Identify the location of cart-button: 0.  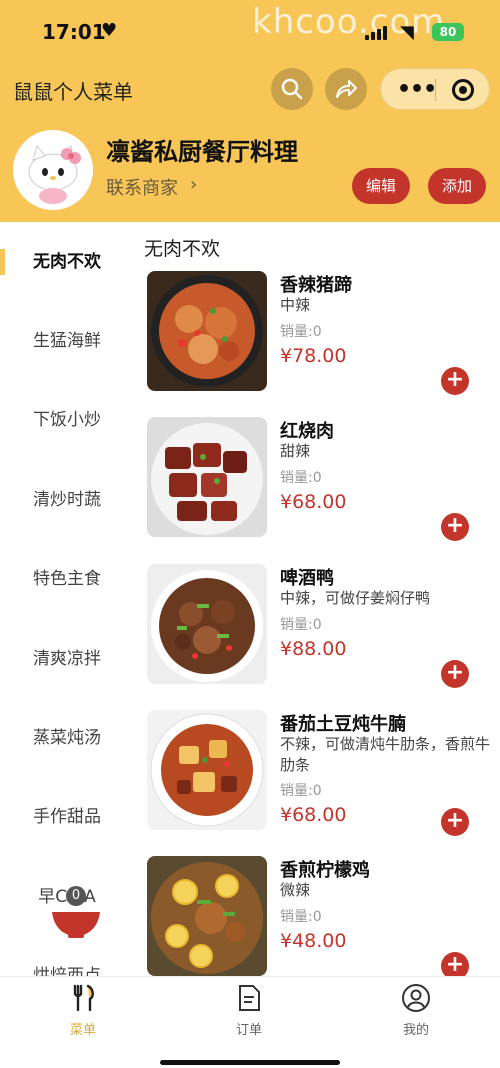
(76, 913).